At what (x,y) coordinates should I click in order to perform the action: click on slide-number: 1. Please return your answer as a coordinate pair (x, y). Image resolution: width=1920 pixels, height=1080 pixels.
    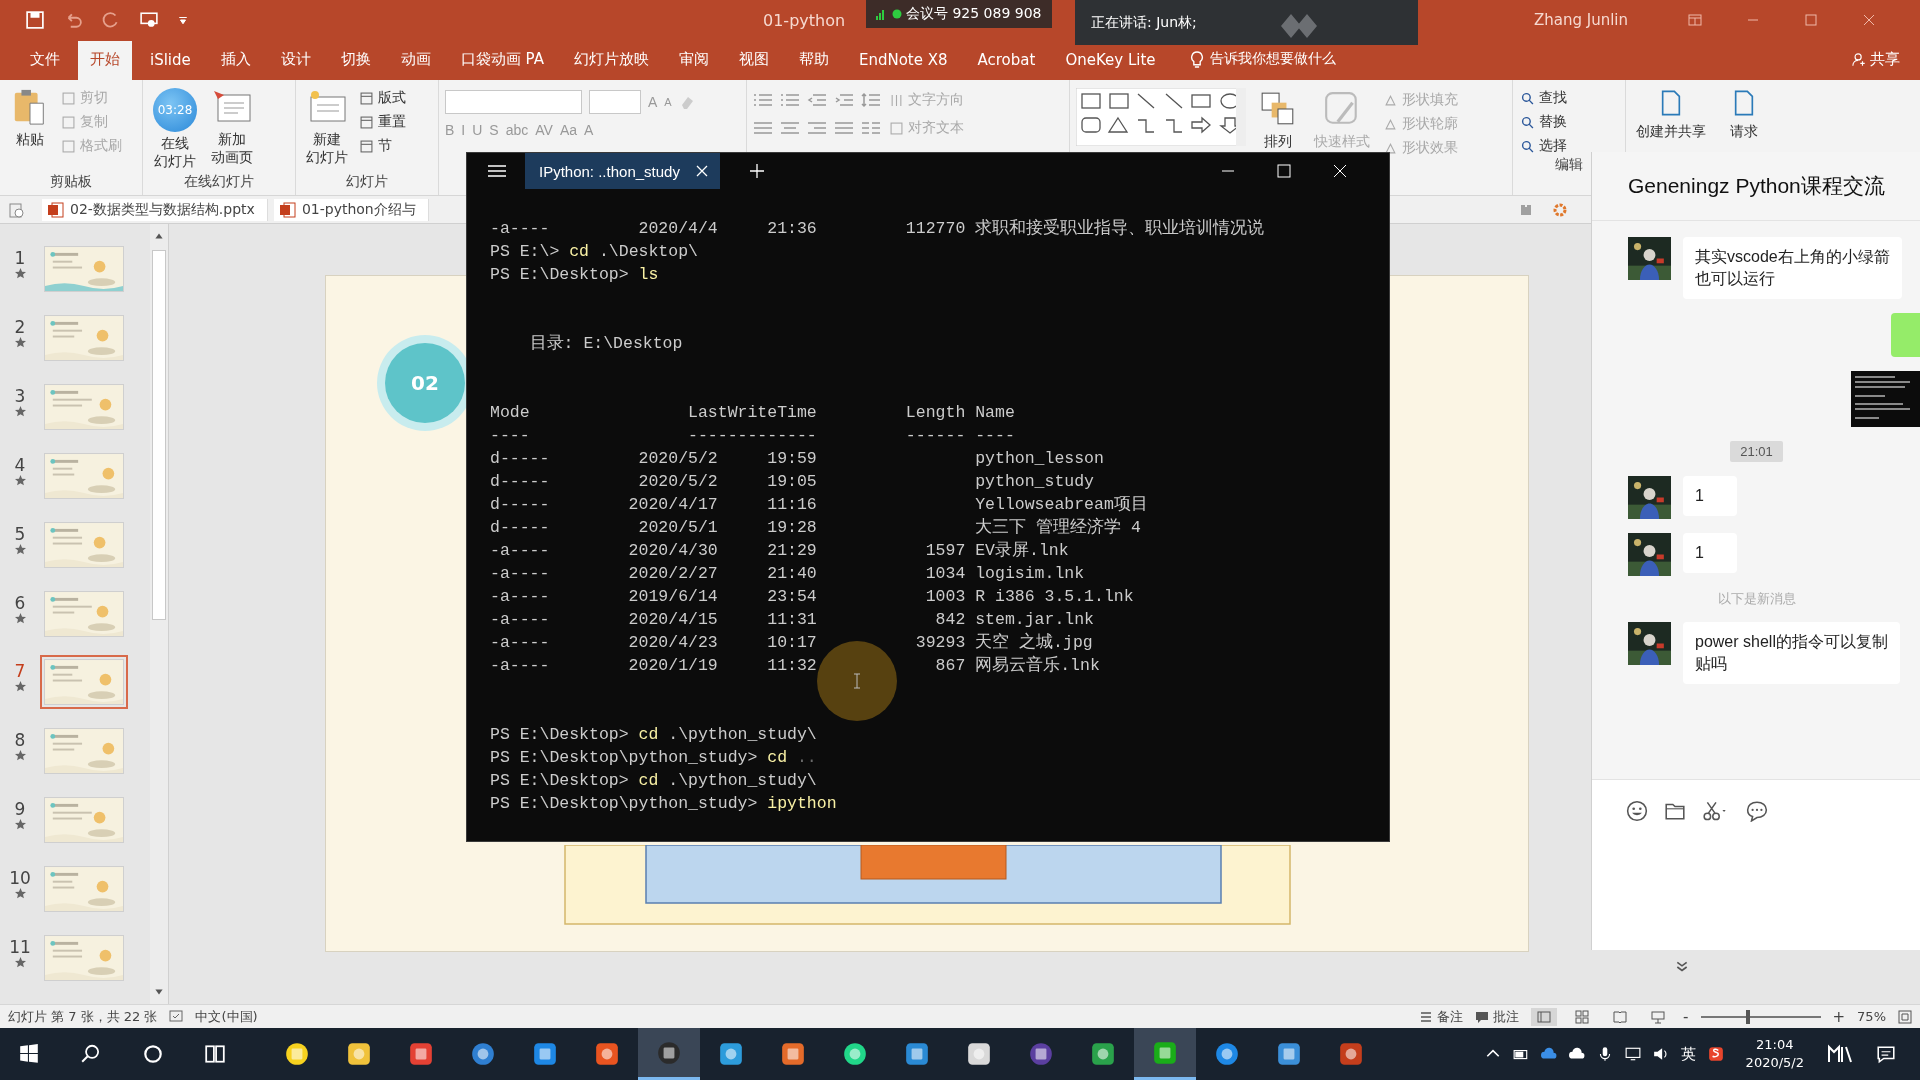
    Looking at the image, I should click on (20, 258).